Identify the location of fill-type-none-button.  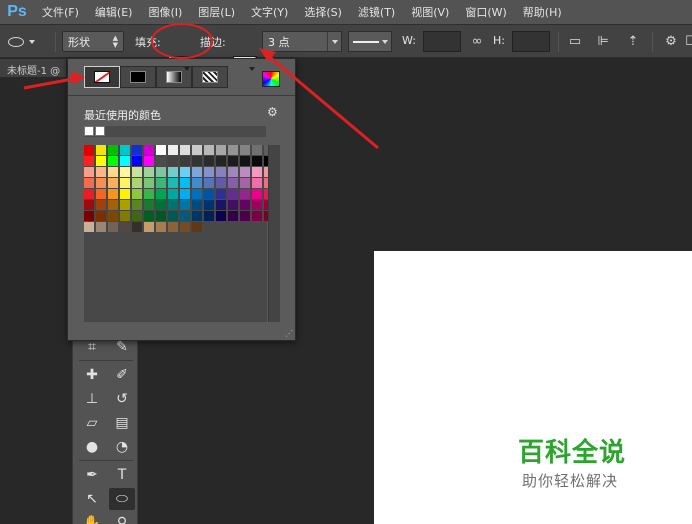
(102, 77).